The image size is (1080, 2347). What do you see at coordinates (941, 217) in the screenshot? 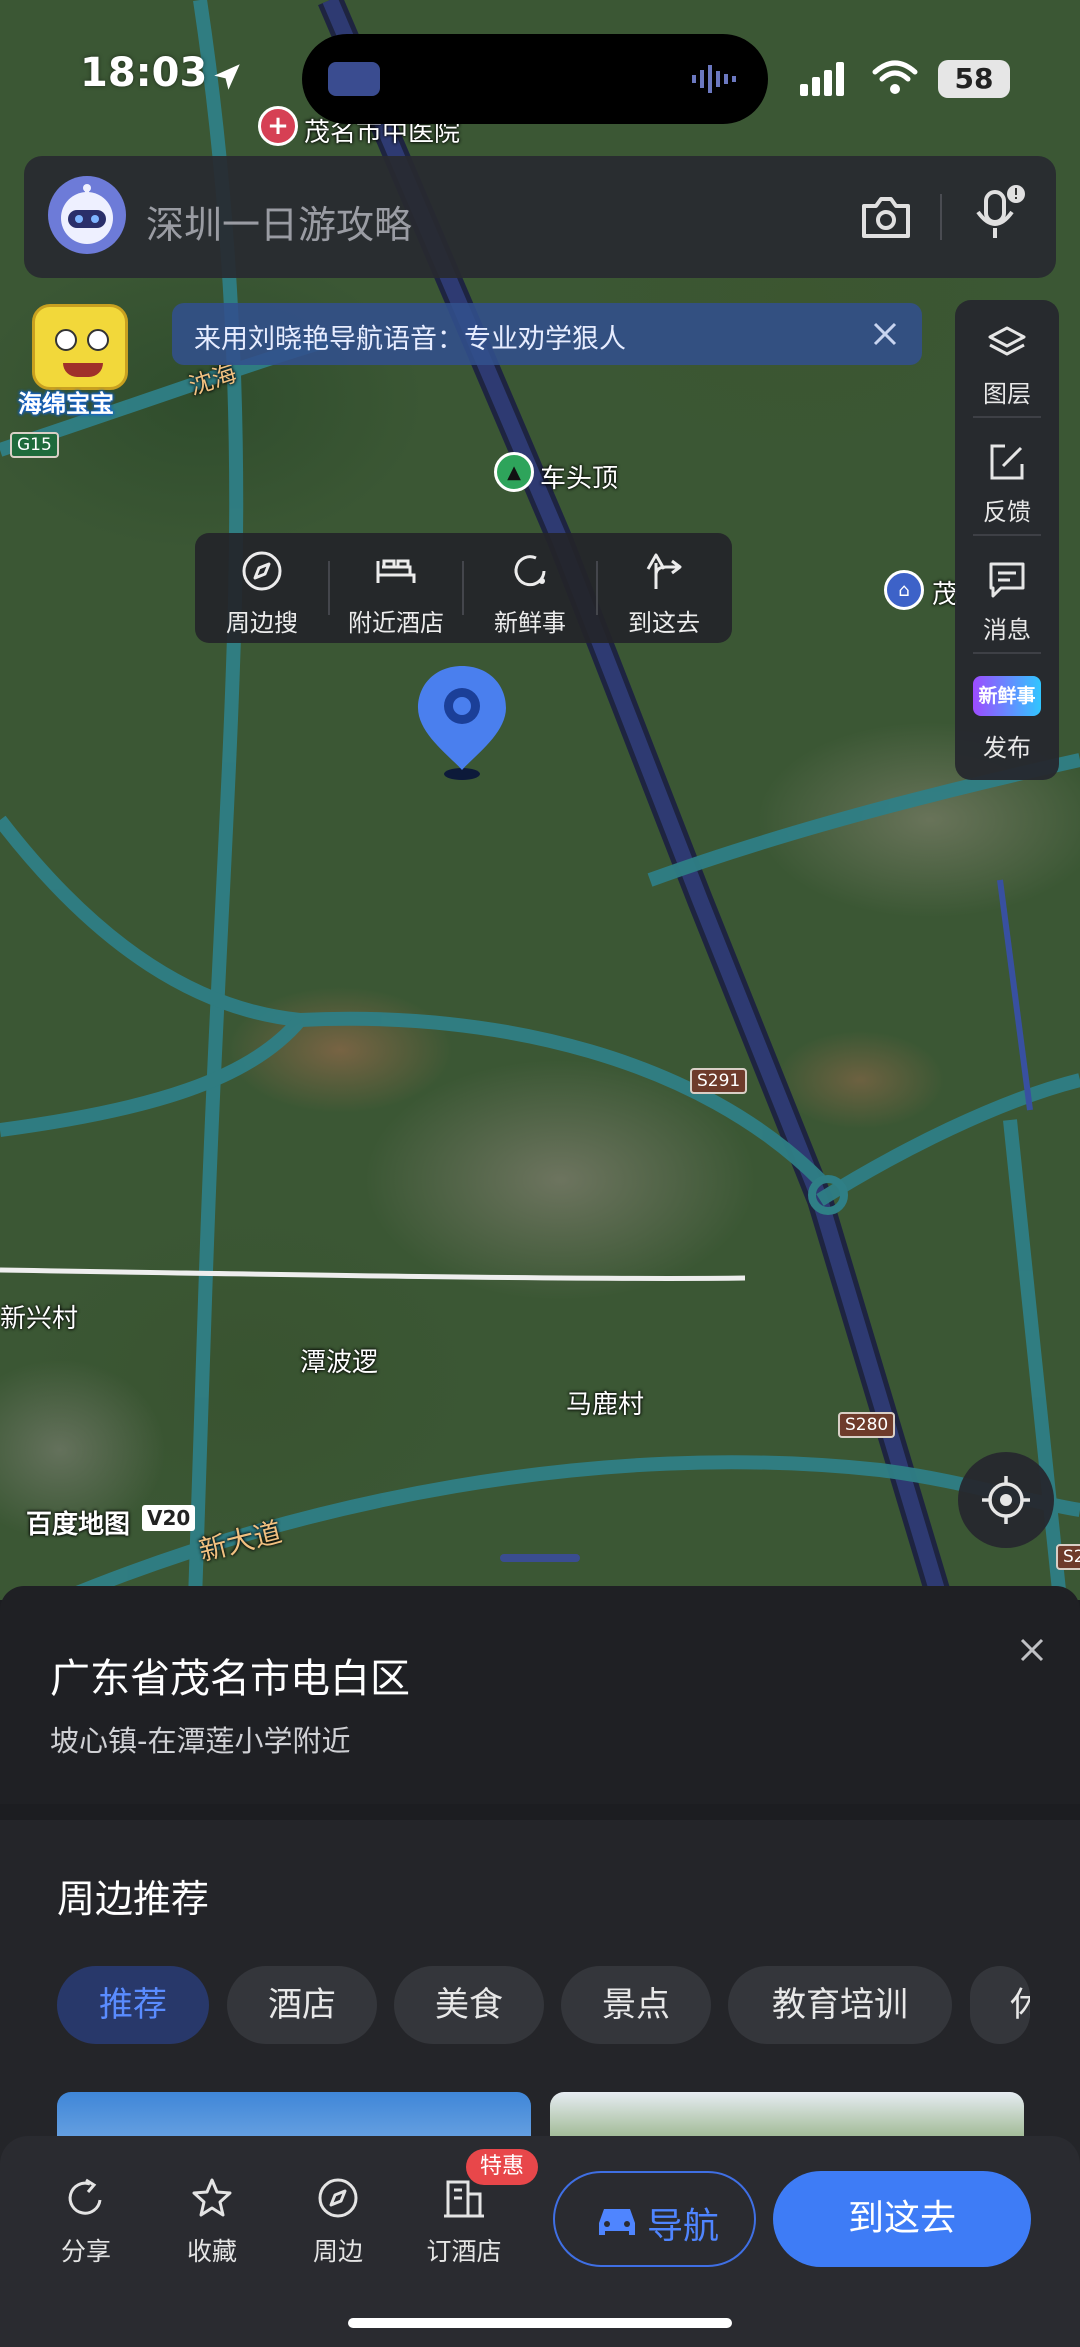
I see `search-divider` at bounding box center [941, 217].